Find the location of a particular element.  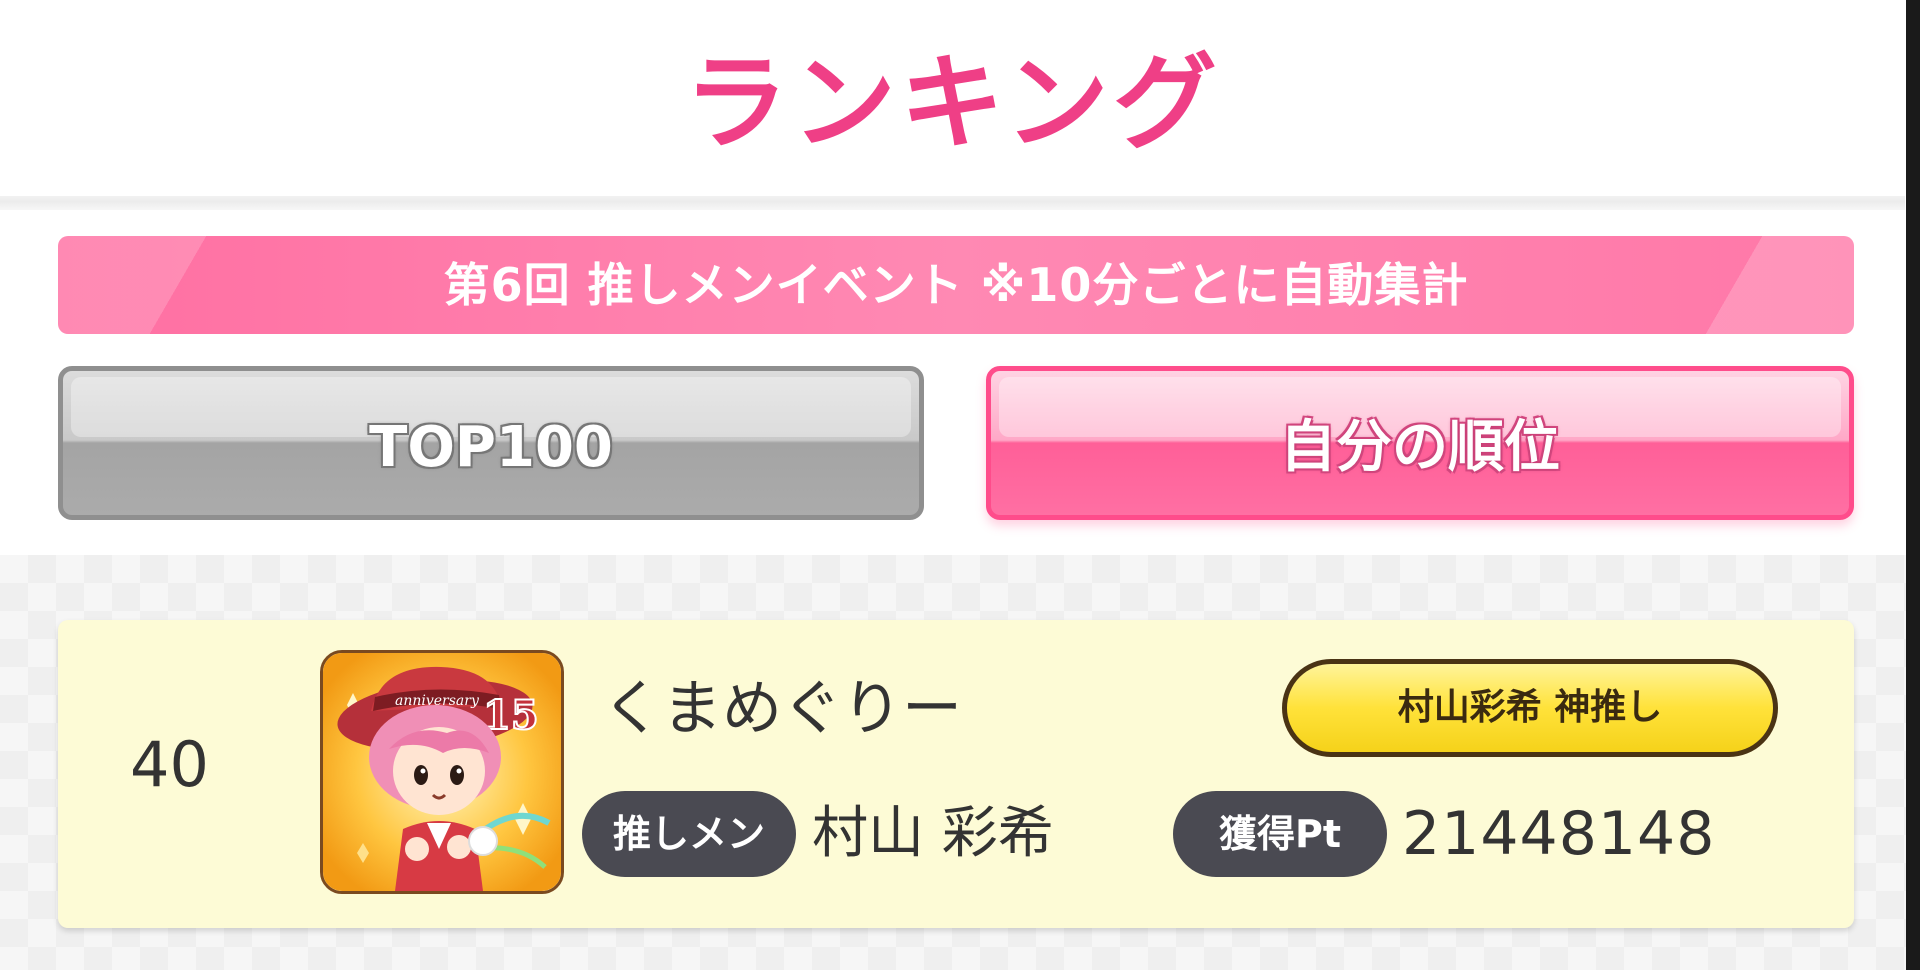

anniversary-15-avatar-icon: anniversary 15 is located at coordinates (442, 772).